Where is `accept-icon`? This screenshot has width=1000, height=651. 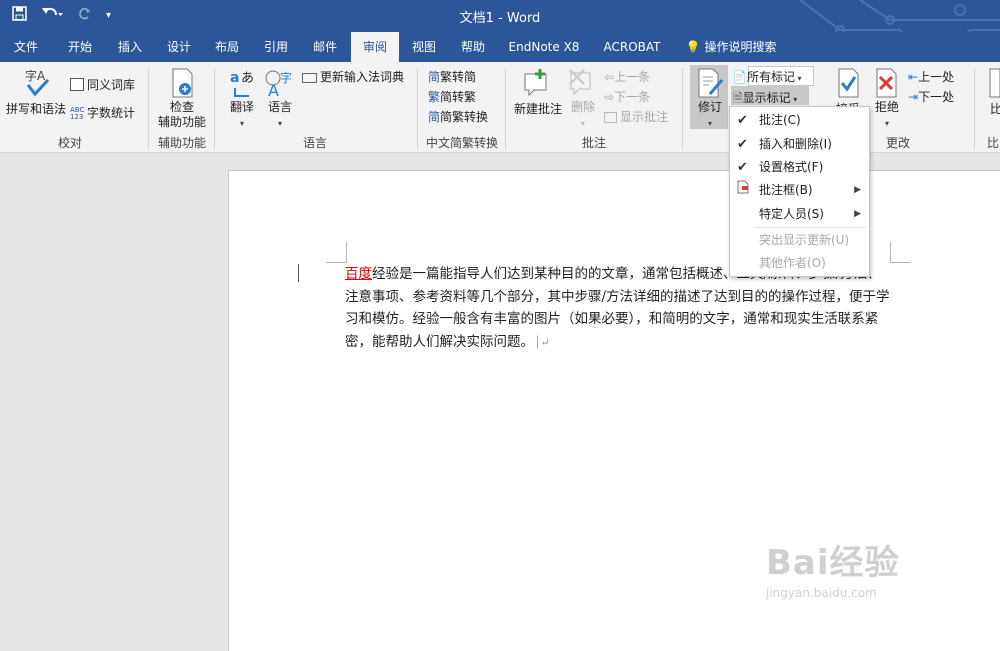
accept-icon is located at coordinates (849, 84).